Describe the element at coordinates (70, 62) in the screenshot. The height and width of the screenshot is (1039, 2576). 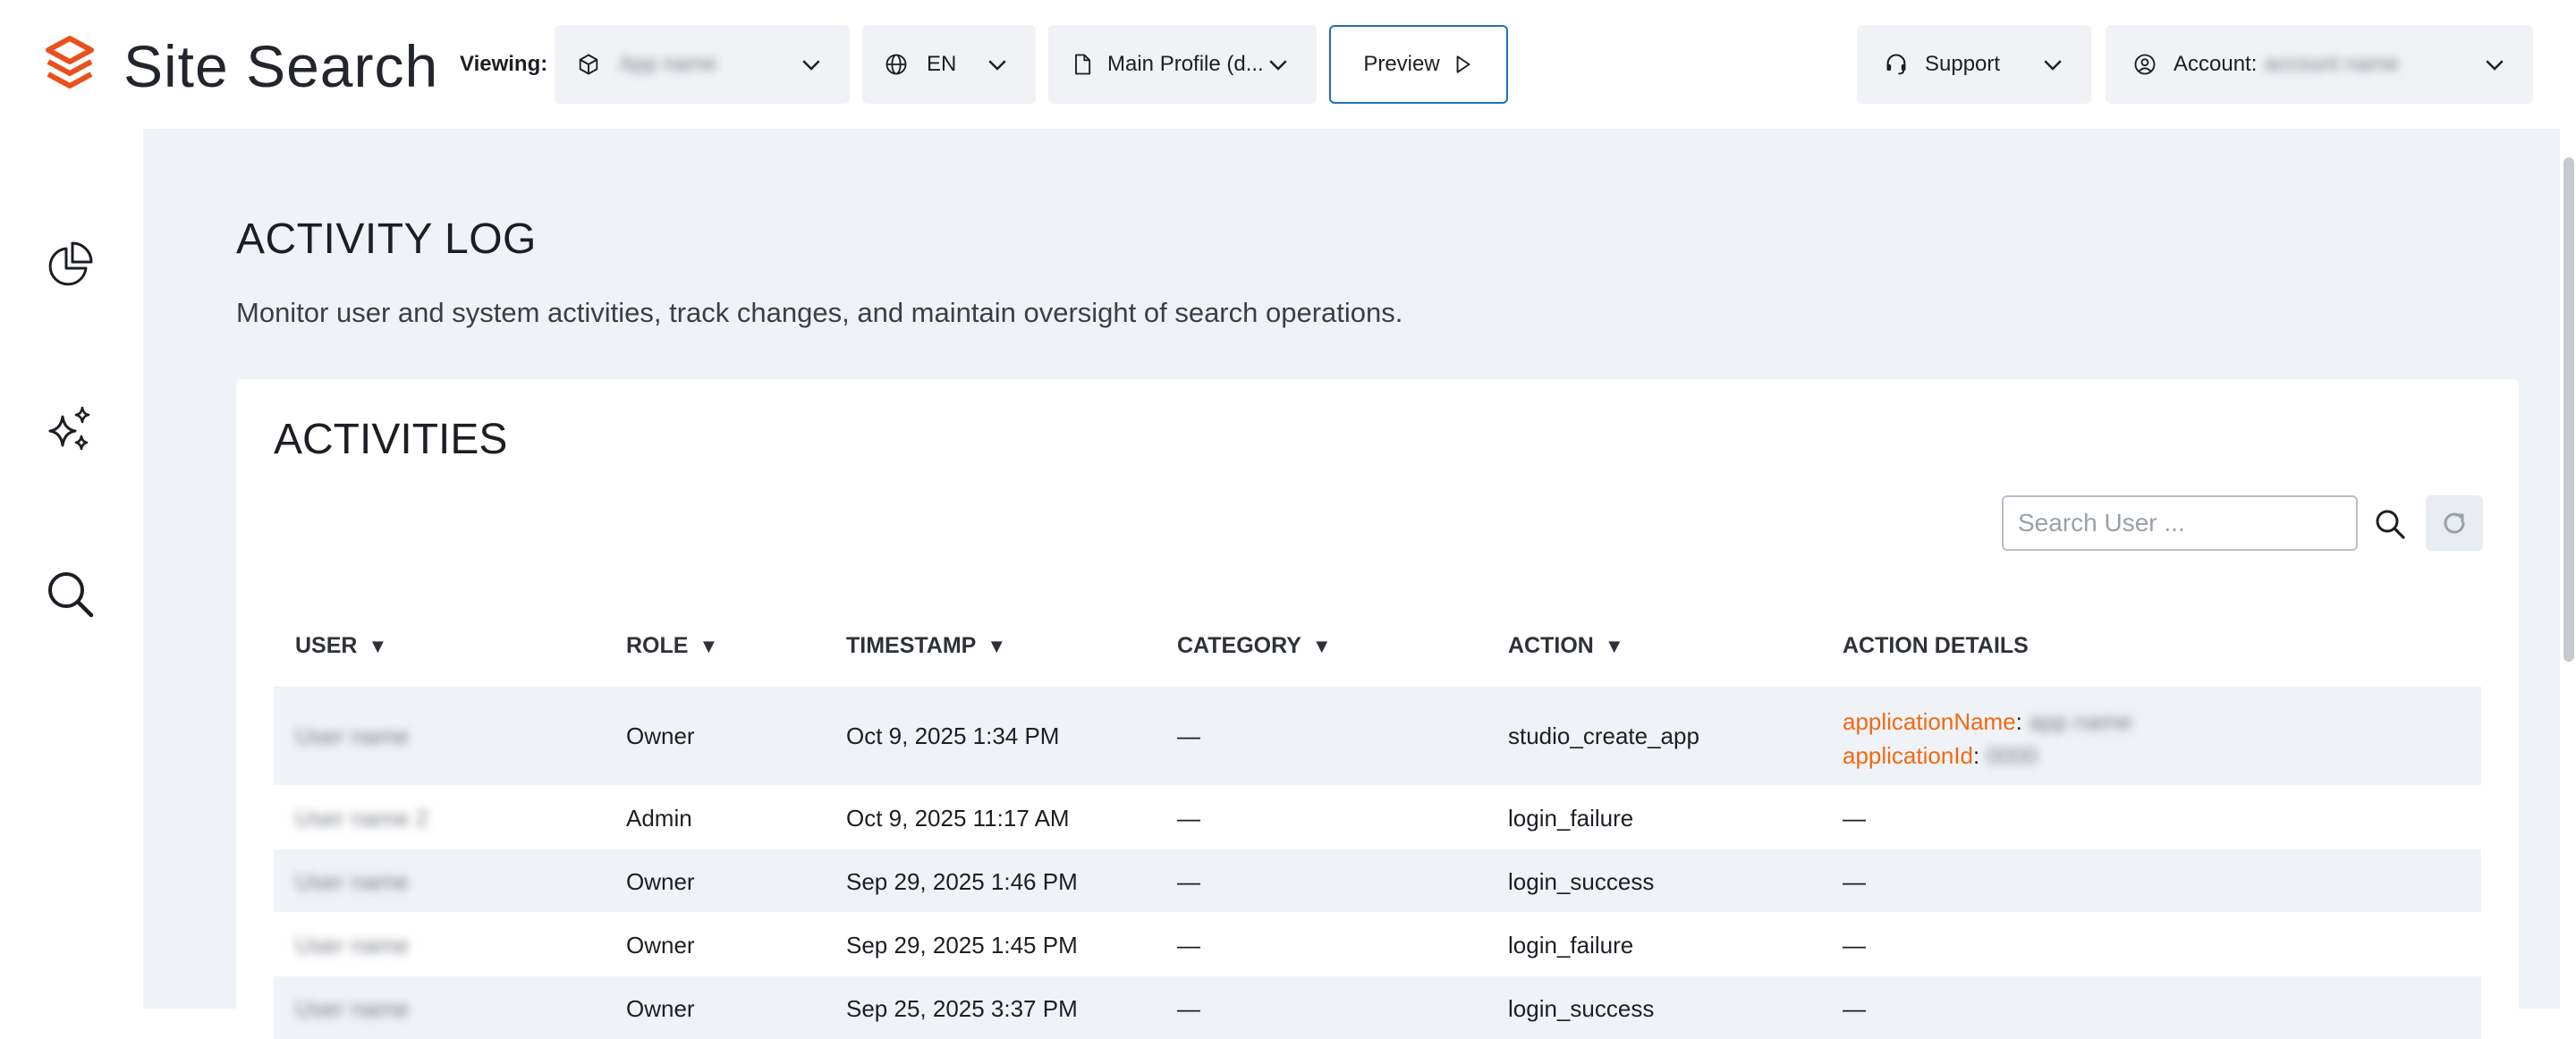
I see `brand-logo-icon` at that location.